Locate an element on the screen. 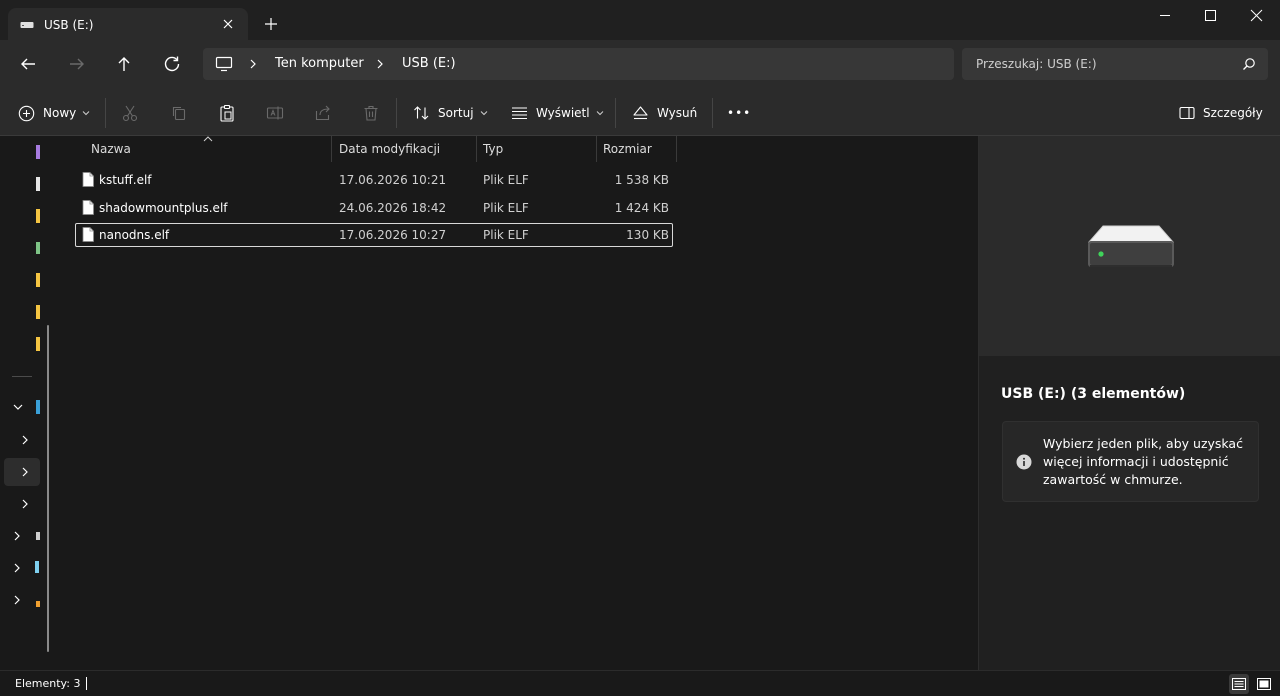 The image size is (1280, 696). navigation-pane is located at coordinates (30, 403).